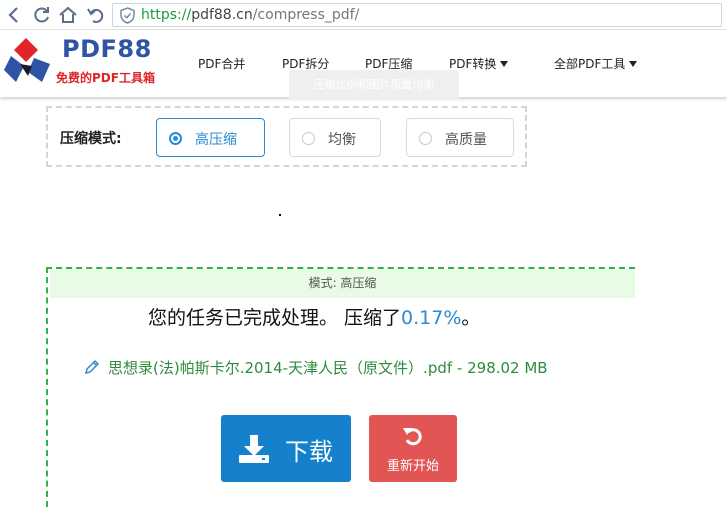 The height and width of the screenshot is (507, 727). What do you see at coordinates (15, 15) in the screenshot?
I see `back-icon` at bounding box center [15, 15].